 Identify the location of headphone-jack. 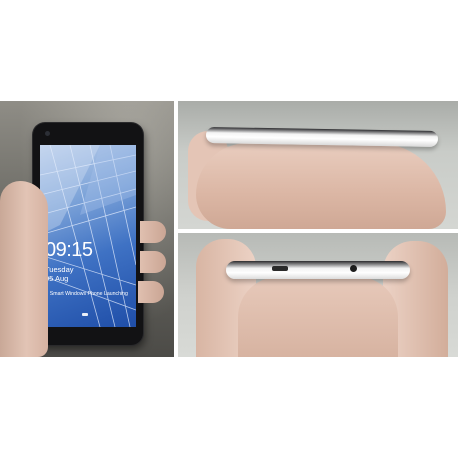
(353, 268).